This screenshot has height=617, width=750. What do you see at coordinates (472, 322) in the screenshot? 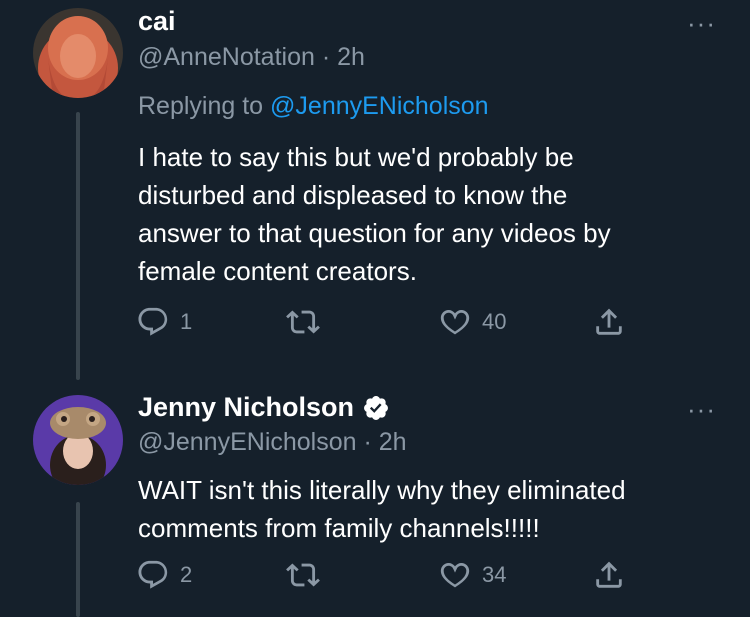
I see `like-button: 40` at bounding box center [472, 322].